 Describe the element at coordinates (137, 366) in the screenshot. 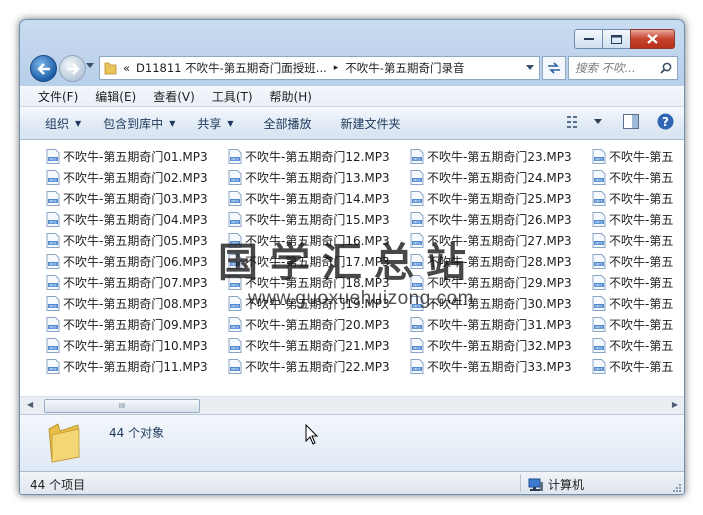

I see `file-item: MP3 不吹牛-第五期奇门11.MP3` at that location.